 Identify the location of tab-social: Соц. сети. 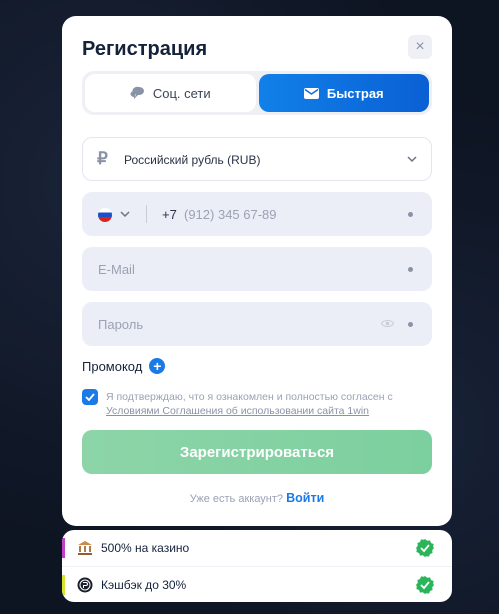
(170, 93).